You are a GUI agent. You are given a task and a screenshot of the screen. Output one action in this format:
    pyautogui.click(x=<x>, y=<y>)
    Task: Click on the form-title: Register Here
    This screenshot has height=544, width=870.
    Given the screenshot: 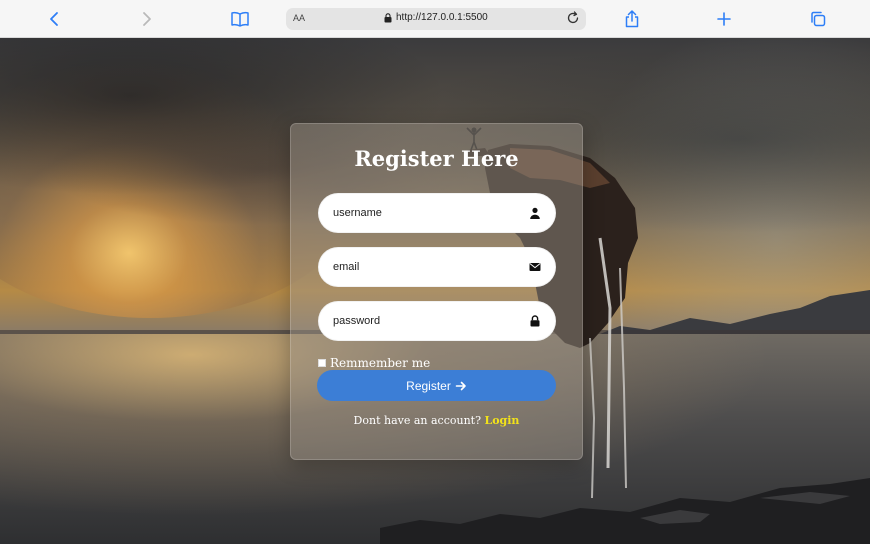 What is the action you would take?
    pyautogui.click(x=436, y=158)
    